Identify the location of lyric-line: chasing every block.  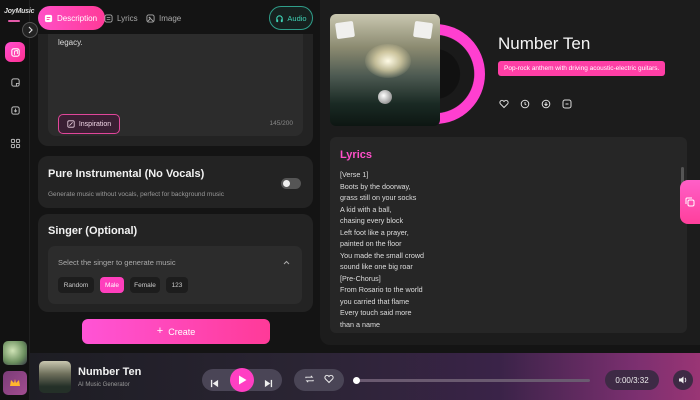
(372, 220).